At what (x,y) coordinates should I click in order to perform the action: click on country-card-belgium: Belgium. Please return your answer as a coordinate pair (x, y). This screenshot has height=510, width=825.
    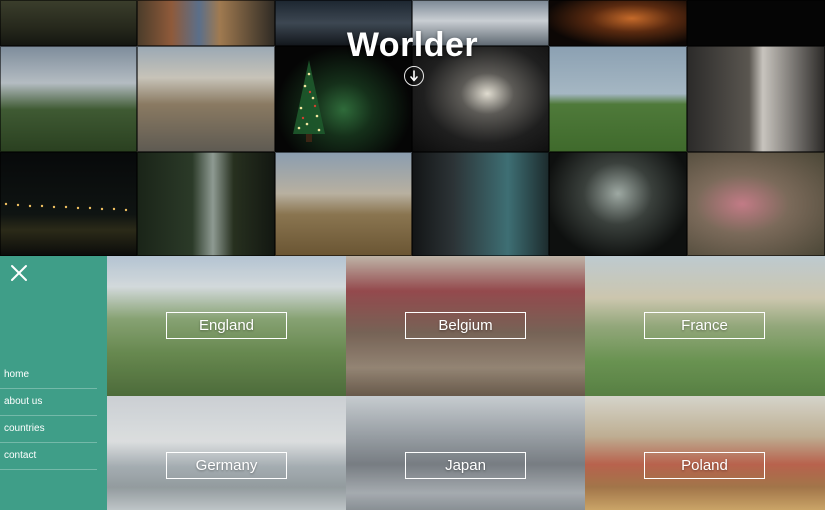
    Looking at the image, I should click on (465, 326).